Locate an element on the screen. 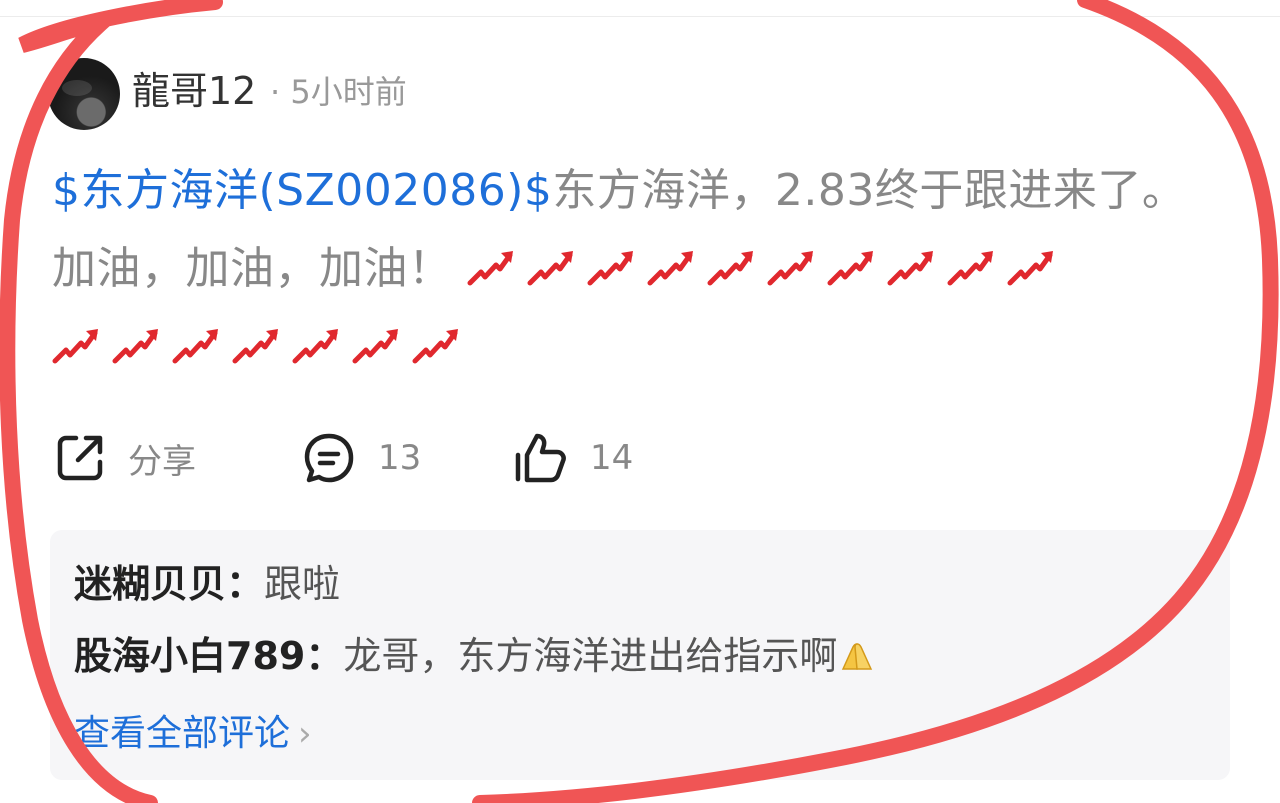 This screenshot has height=803, width=1280. comment-button: 13 is located at coordinates (361, 458).